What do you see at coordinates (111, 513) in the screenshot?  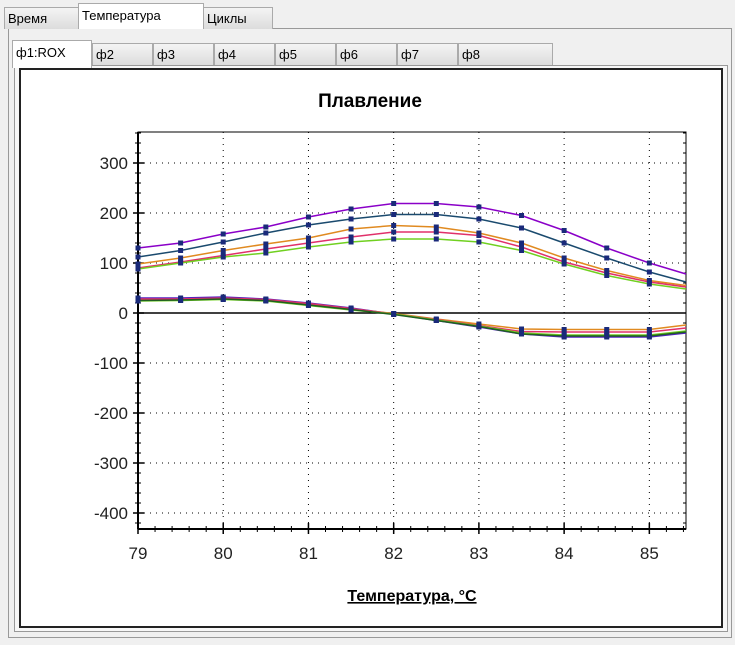 I see `y-tick-label: -400` at bounding box center [111, 513].